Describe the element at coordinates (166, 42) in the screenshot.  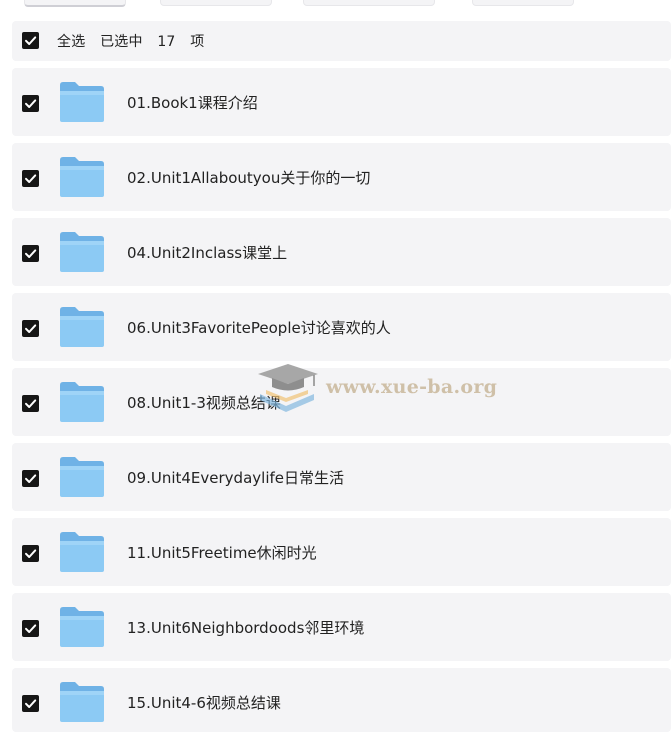
I see `selected-count: 17` at that location.